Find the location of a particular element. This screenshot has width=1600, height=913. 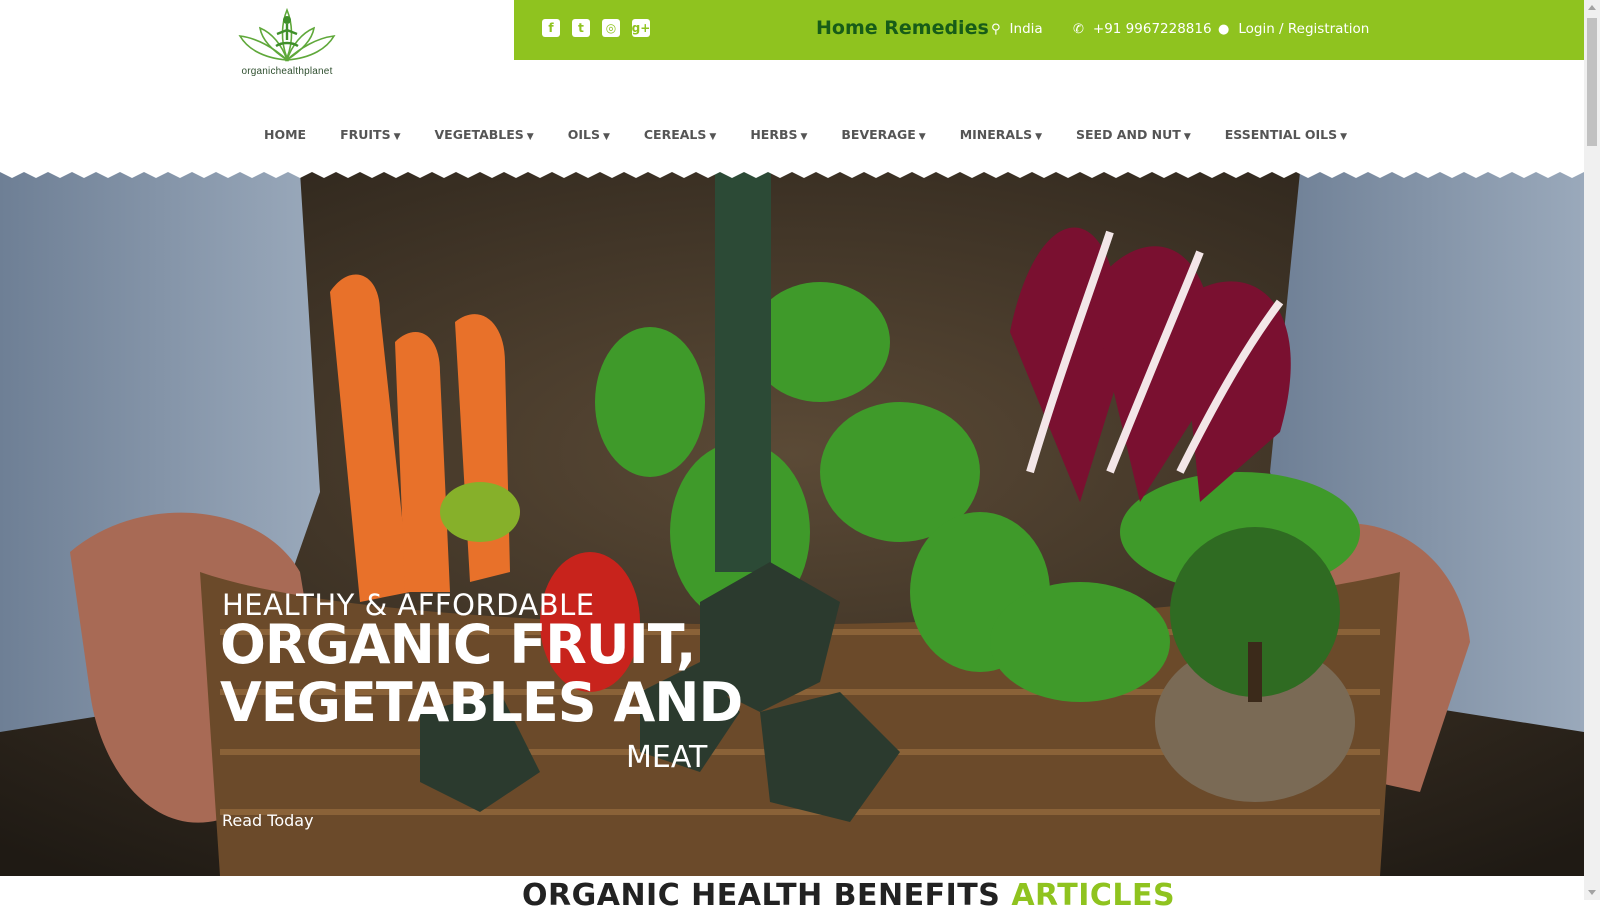

nav-minerals: MINERALS ▼ is located at coordinates (1001, 134).